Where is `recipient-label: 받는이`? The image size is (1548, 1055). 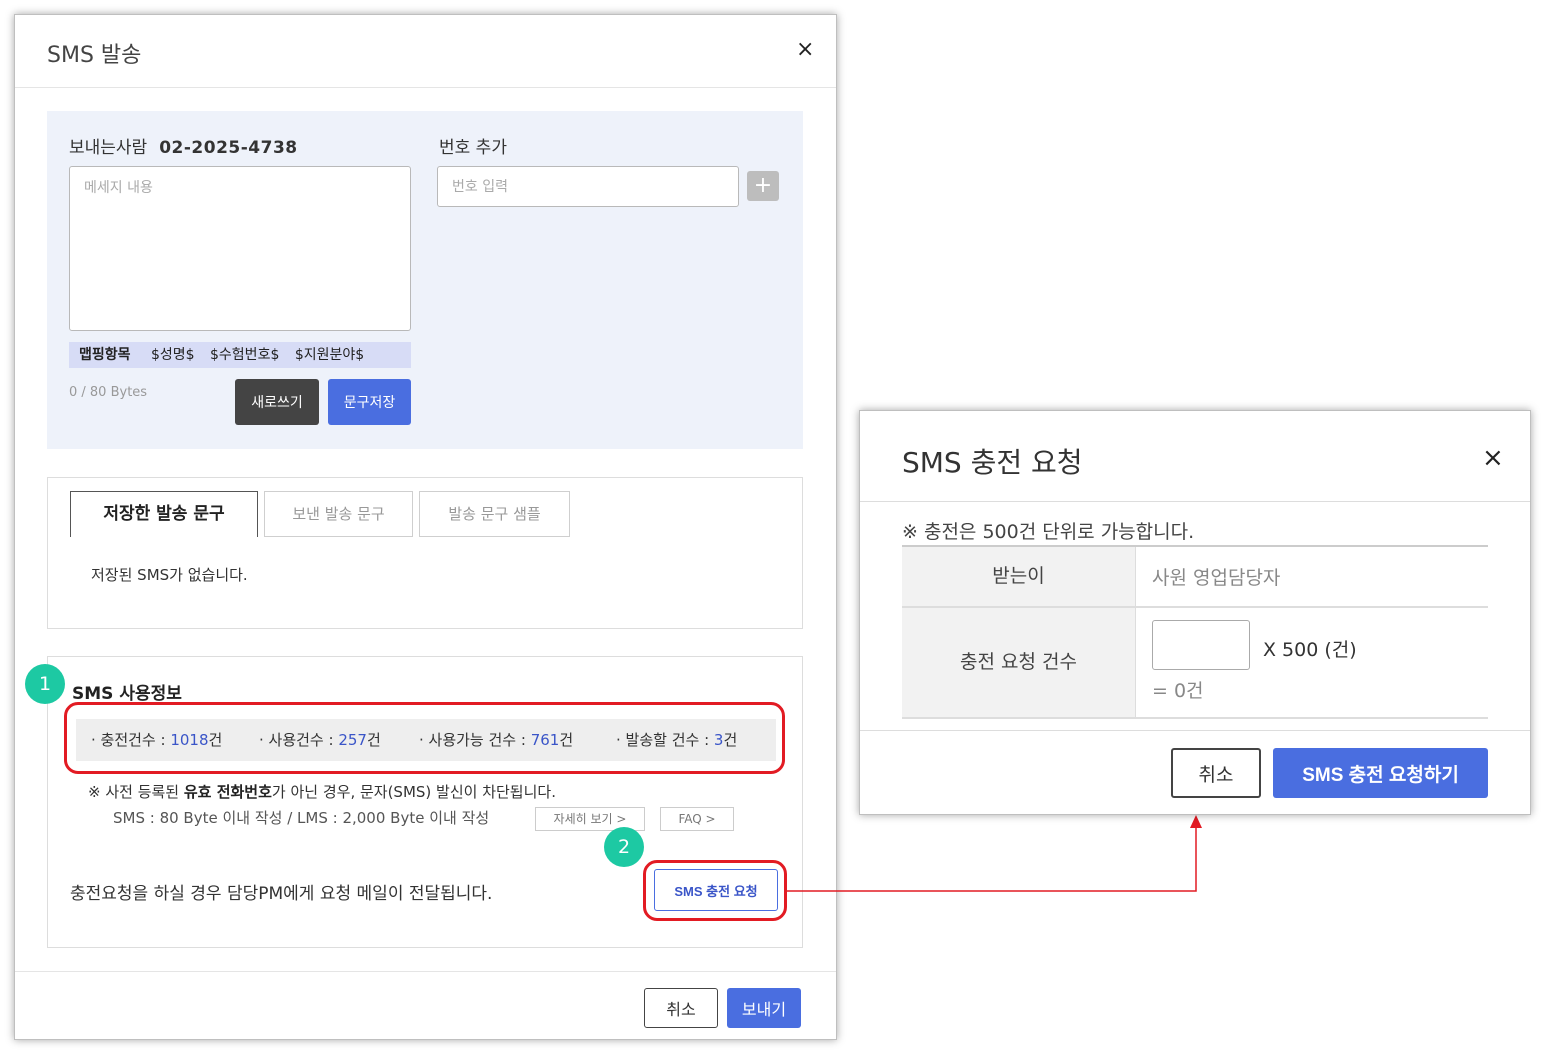 recipient-label: 받는이 is located at coordinates (1019, 576).